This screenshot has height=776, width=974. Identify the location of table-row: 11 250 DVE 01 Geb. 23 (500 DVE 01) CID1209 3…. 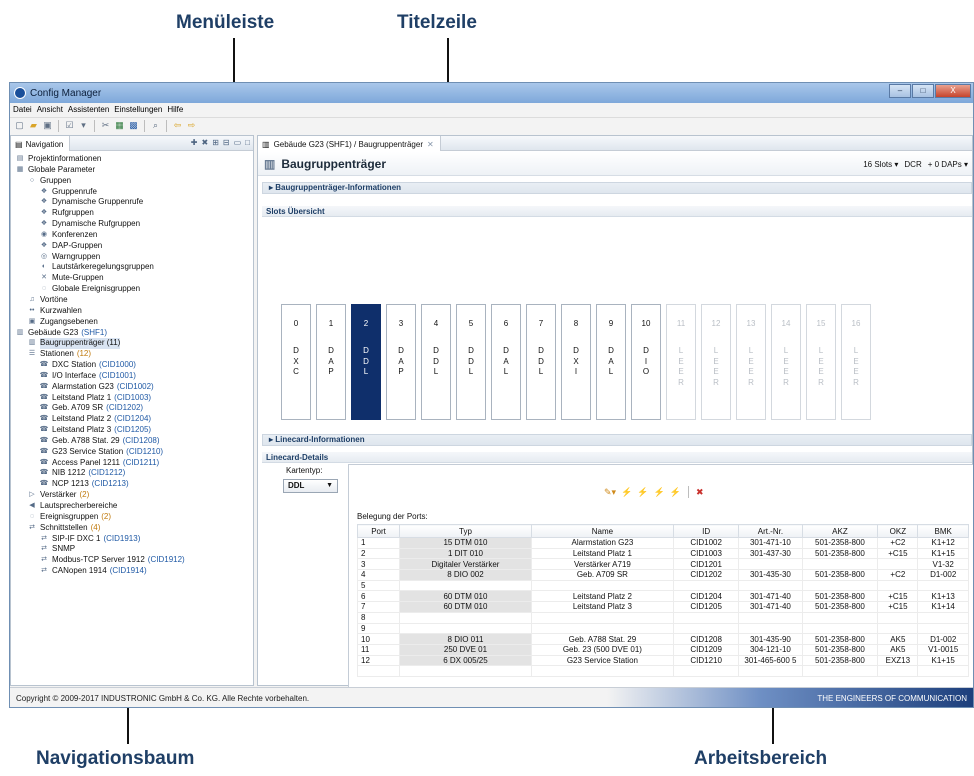
(662, 649).